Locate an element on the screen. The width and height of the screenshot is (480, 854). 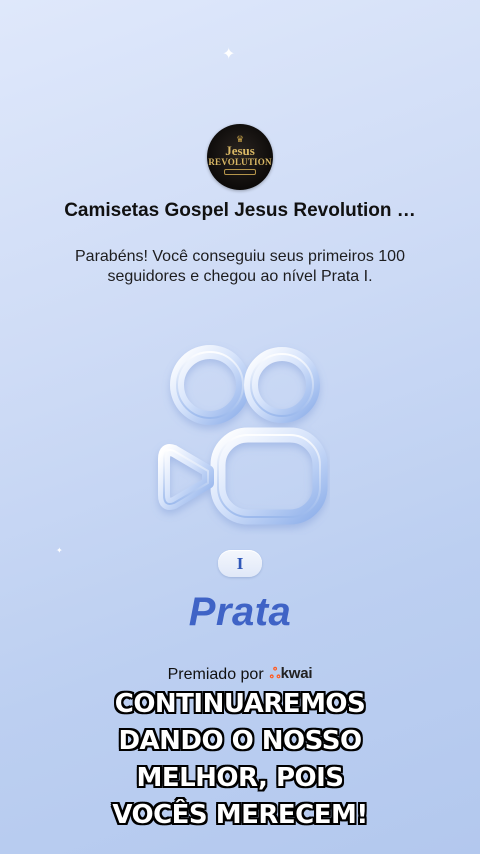
caption-line: DANDO O NOSSO is located at coordinates (240, 741).